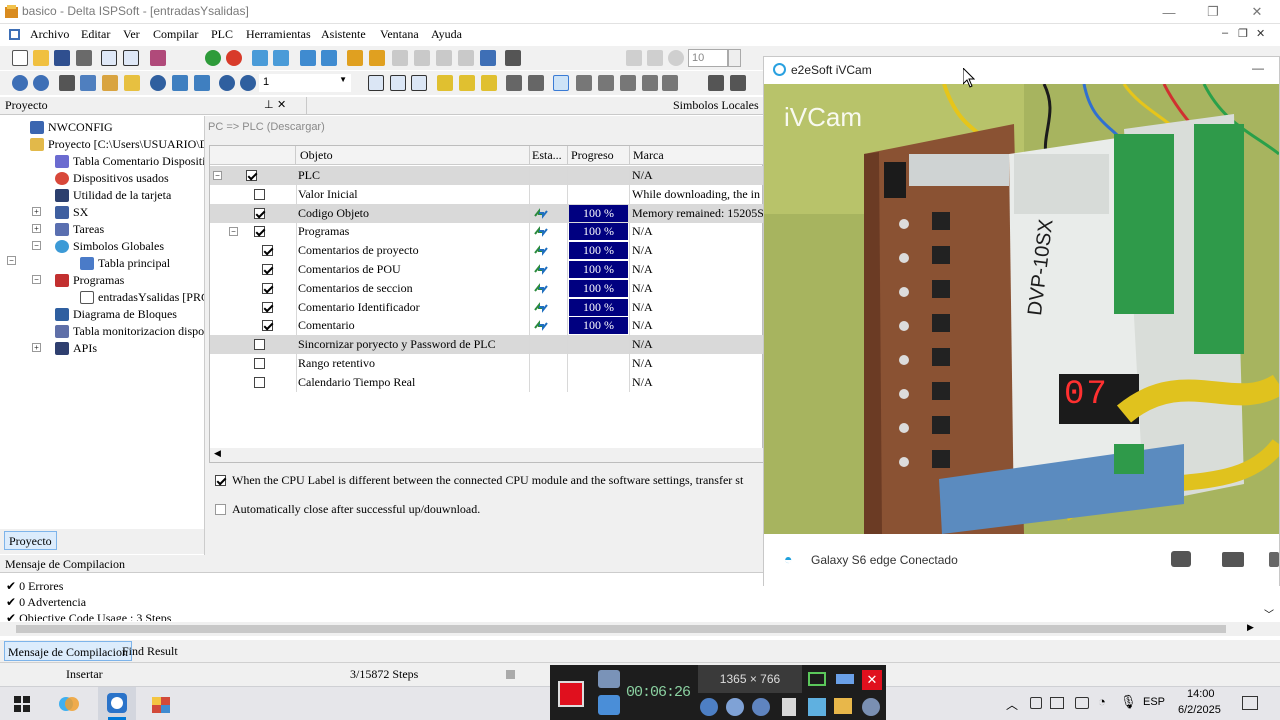 The width and height of the screenshot is (1280, 720). Describe the element at coordinates (1082, 703) in the screenshot. I see `tray-display-icon` at that location.